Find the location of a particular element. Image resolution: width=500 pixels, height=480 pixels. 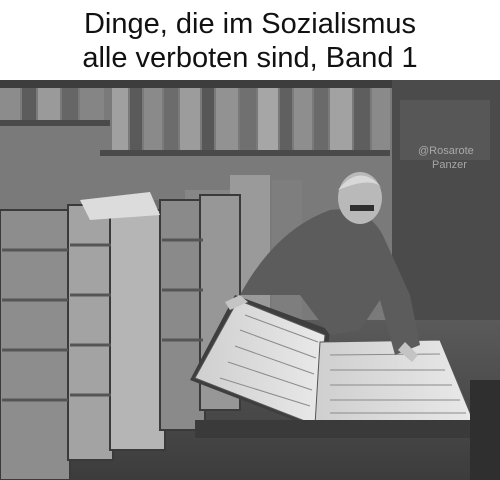

caption-line-1: Dinge, die im Sozialismus is located at coordinates (249, 24).